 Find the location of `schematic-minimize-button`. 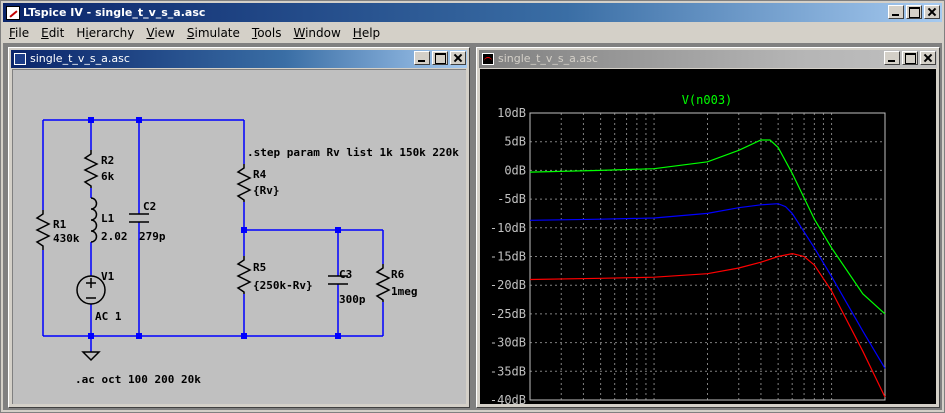

schematic-minimize-button is located at coordinates (422, 58).